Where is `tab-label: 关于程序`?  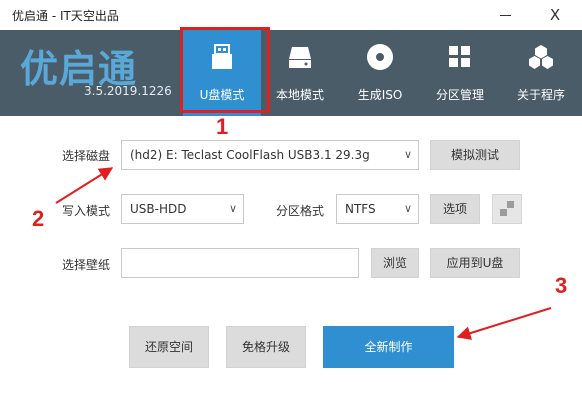 tab-label: 关于程序 is located at coordinates (540, 95).